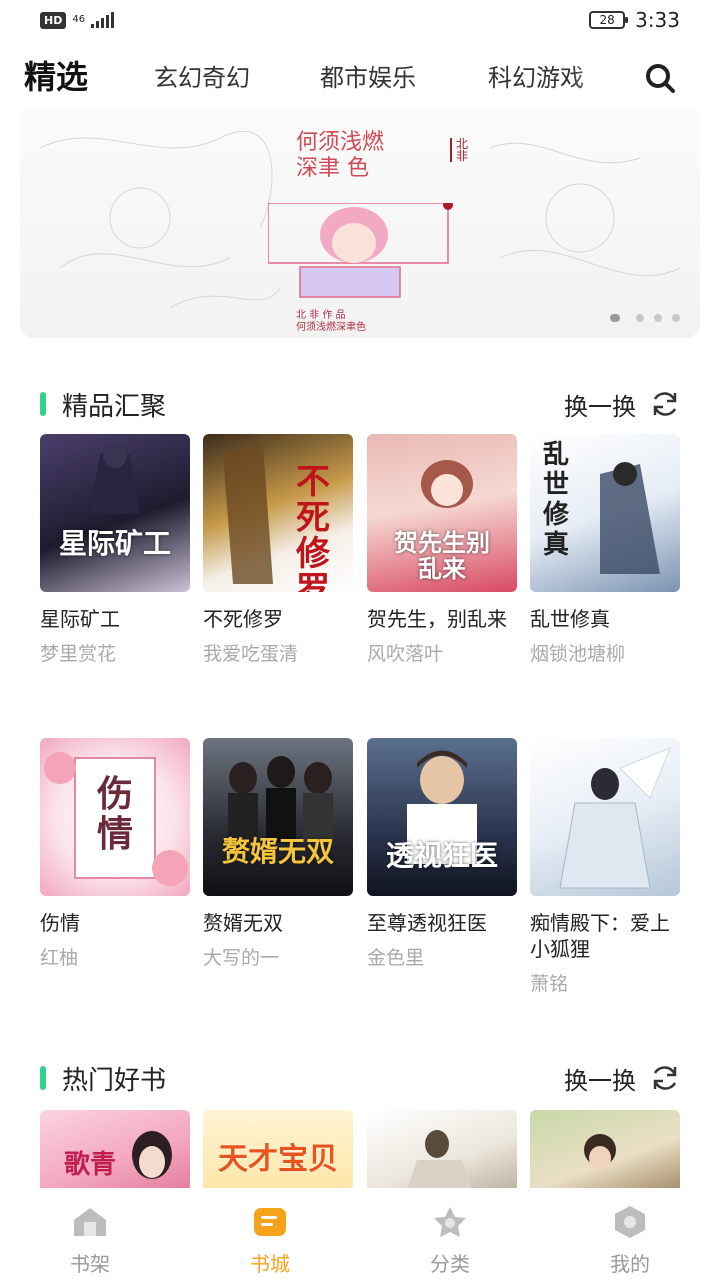 This screenshot has height=1280, width=720. What do you see at coordinates (80, 619) in the screenshot?
I see `book-title: 星际矿工` at bounding box center [80, 619].